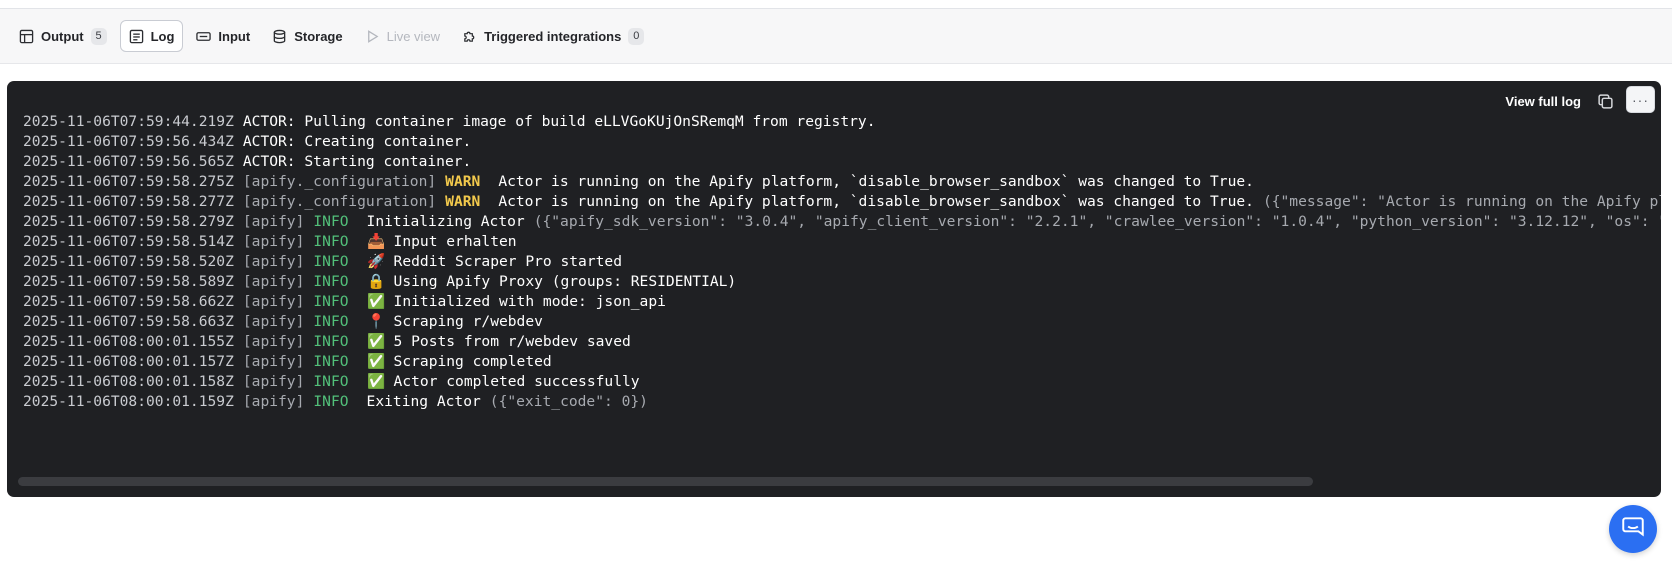 Image resolution: width=1672 pixels, height=570 pixels. I want to click on log-message: 🚀 Reddit Scraper Pro started, so click(494, 262).